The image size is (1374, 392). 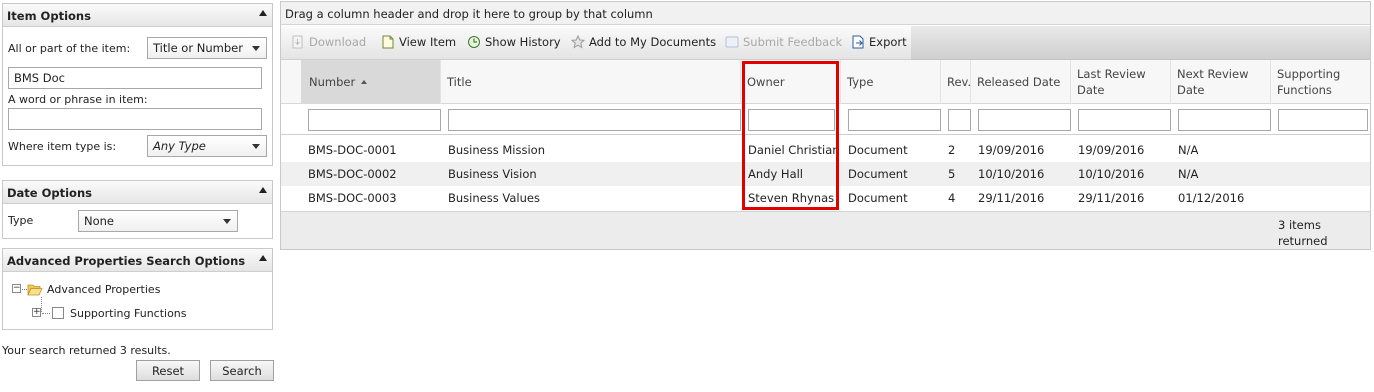 I want to click on item-search-value: BMS Doc, so click(x=39, y=78).